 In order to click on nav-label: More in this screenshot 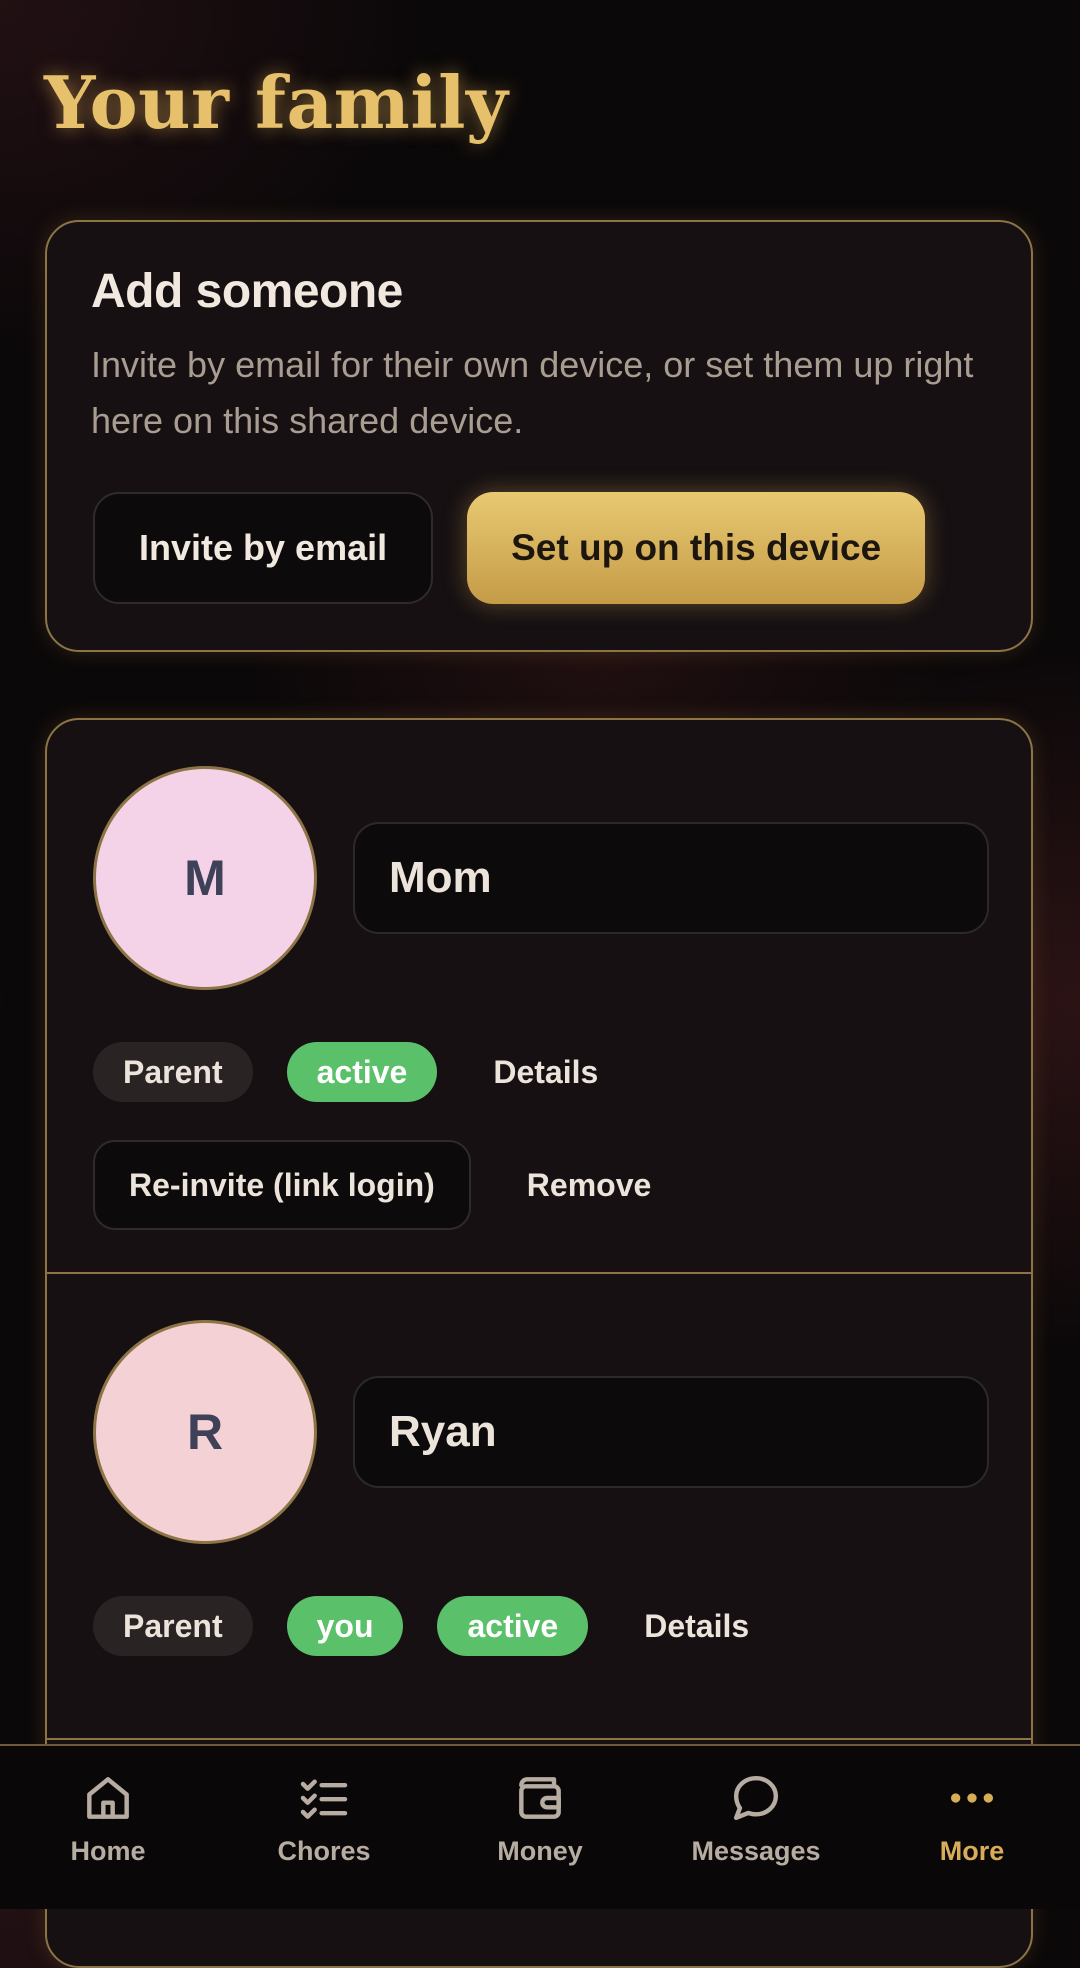, I will do `click(972, 1851)`.